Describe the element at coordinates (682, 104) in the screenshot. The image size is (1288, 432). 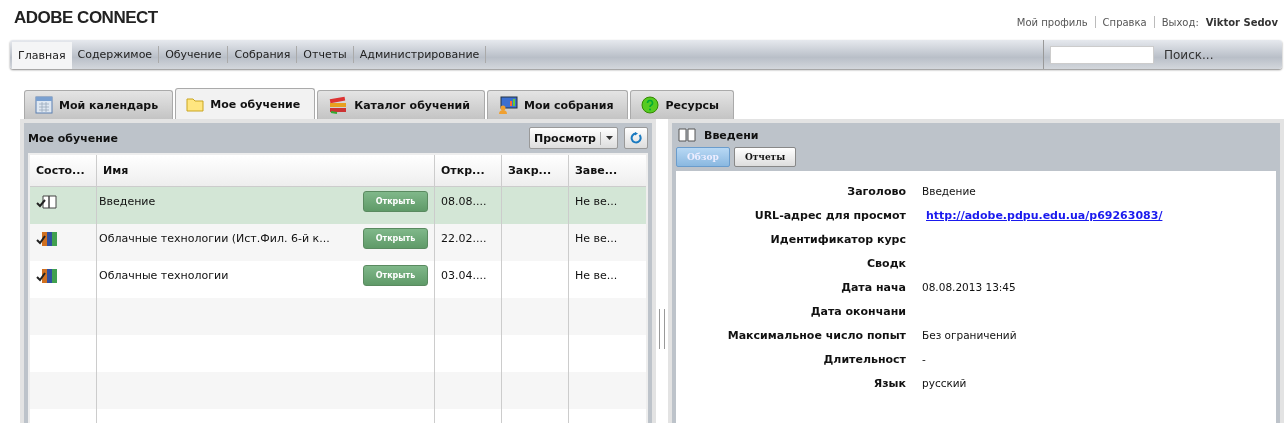
I see `tab: Ресурсы` at that location.